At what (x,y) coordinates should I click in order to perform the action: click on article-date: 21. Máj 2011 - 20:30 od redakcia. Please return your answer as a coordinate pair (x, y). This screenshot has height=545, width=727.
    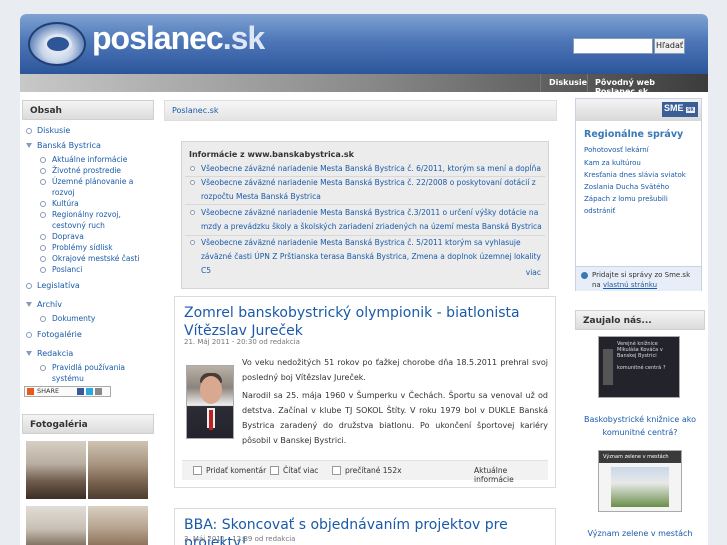
    Looking at the image, I should click on (242, 342).